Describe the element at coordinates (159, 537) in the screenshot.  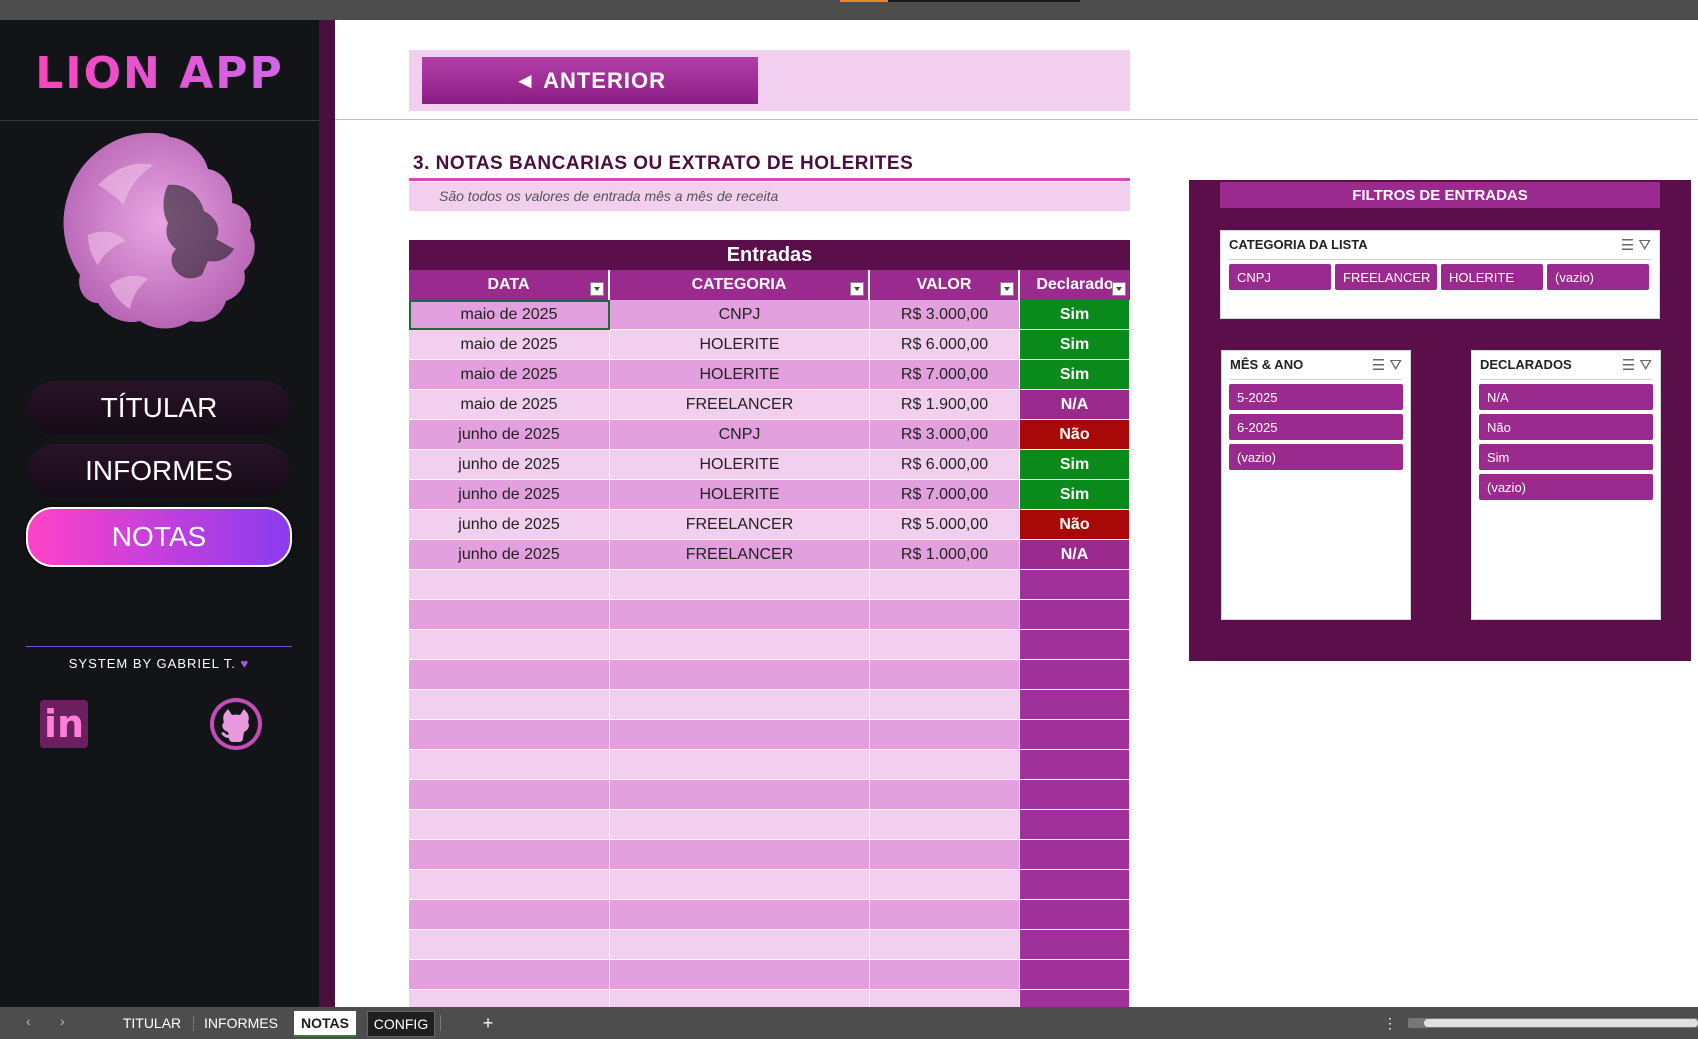
I see `nav-notas-button: NOTAS` at that location.